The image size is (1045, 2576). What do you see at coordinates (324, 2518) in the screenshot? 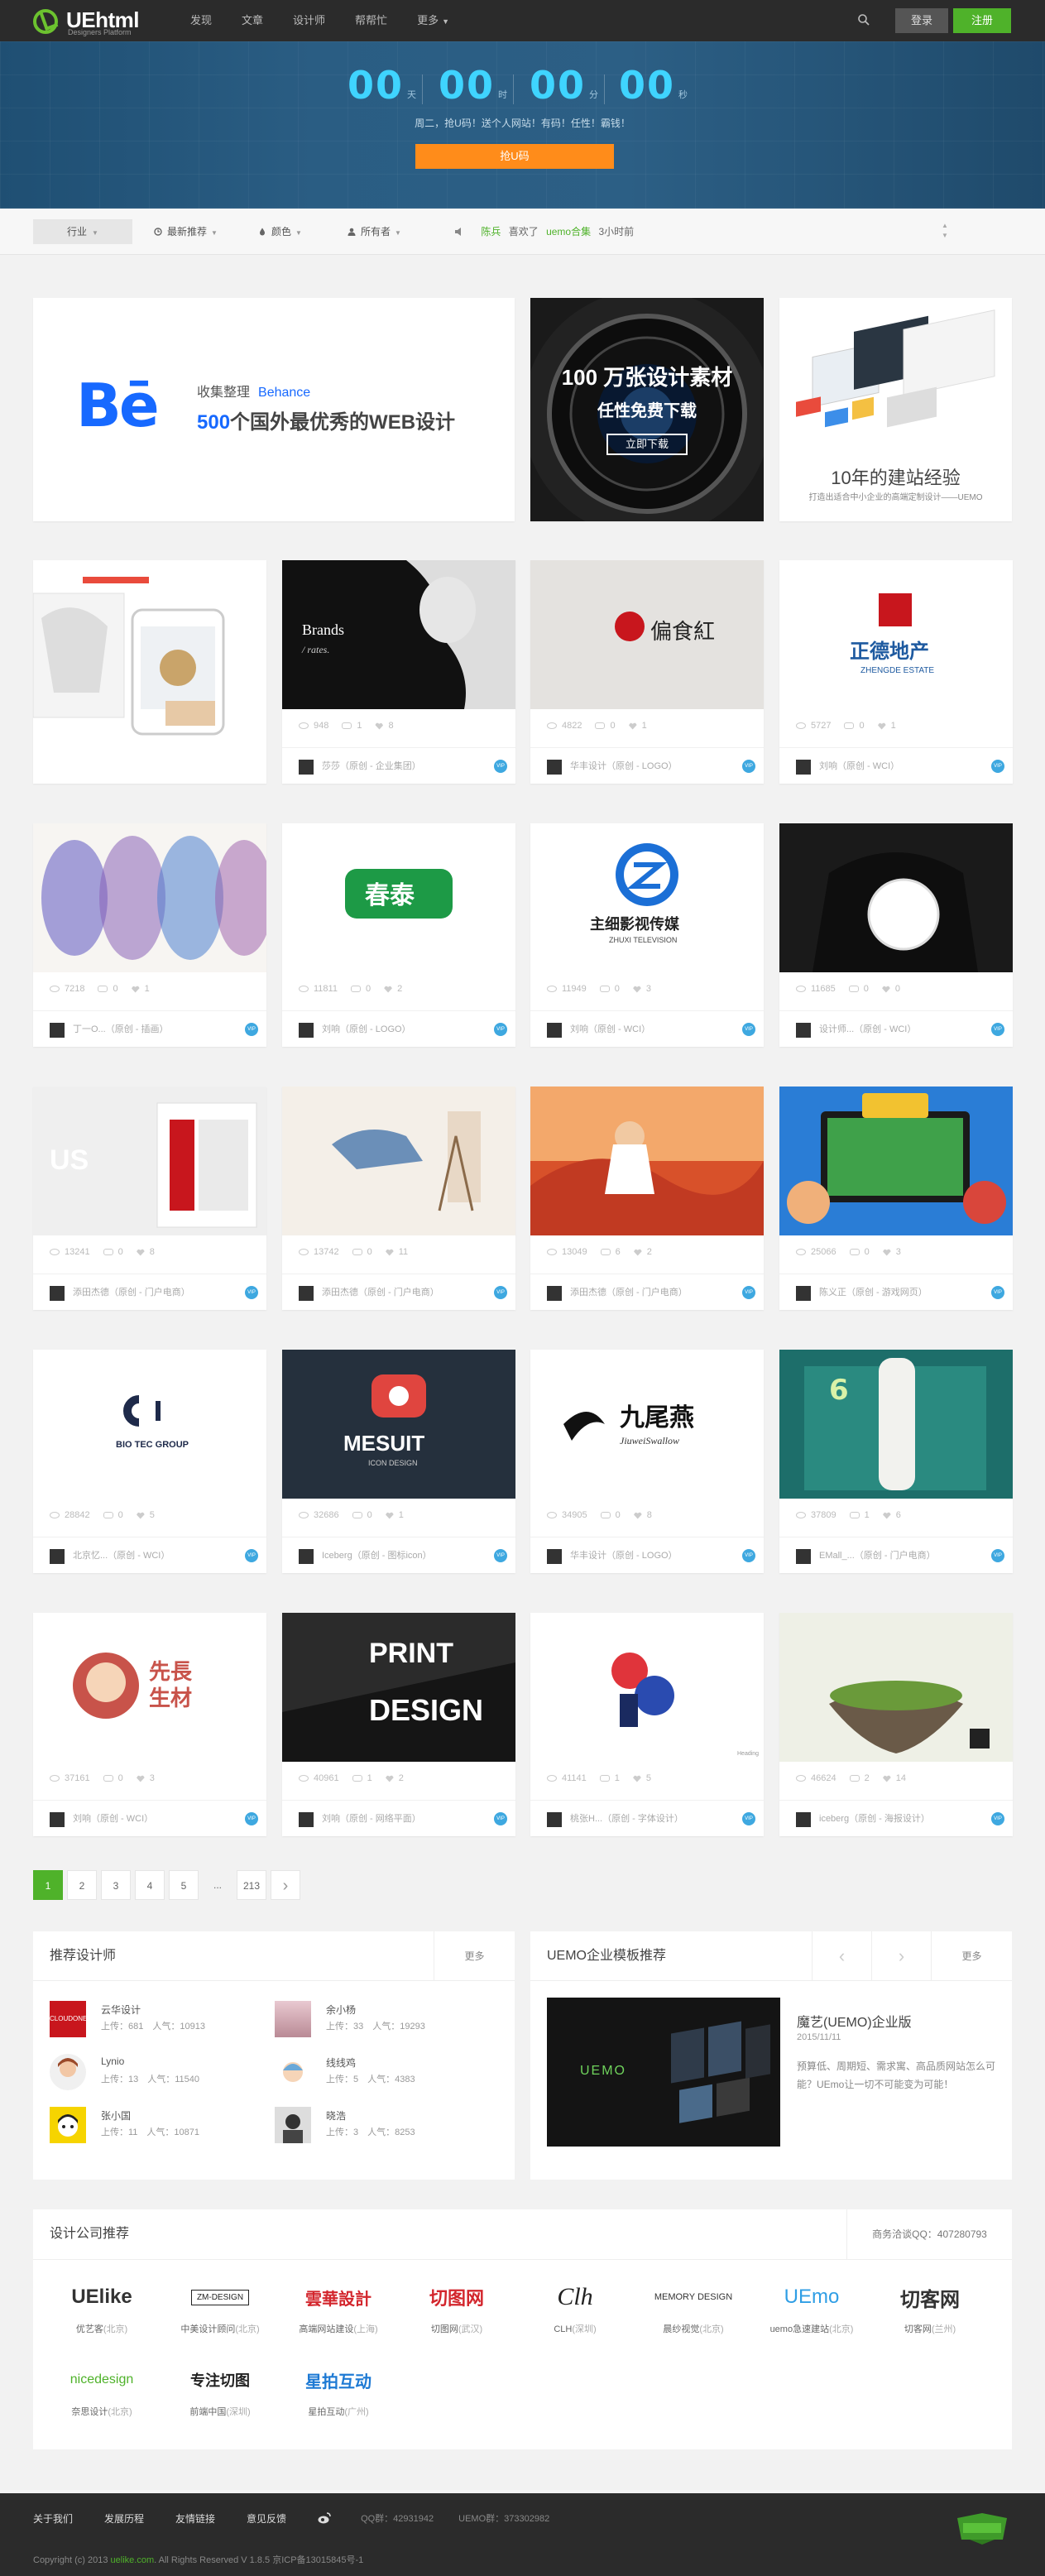
I see `weibo-icon` at bounding box center [324, 2518].